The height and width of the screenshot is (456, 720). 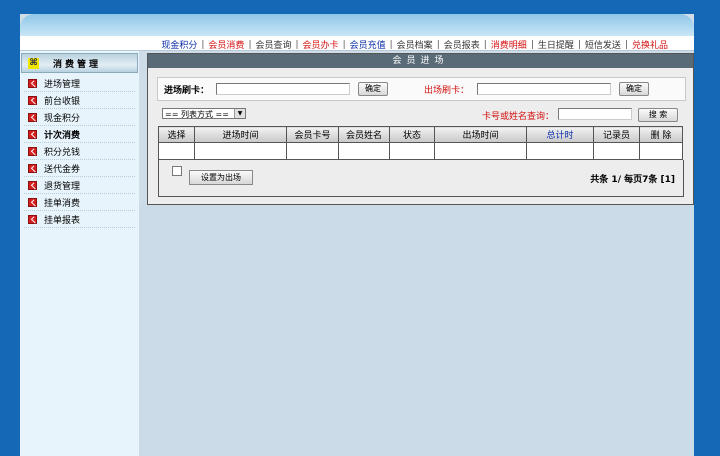 What do you see at coordinates (273, 44) in the screenshot?
I see `top-nav-link: 会员查询` at bounding box center [273, 44].